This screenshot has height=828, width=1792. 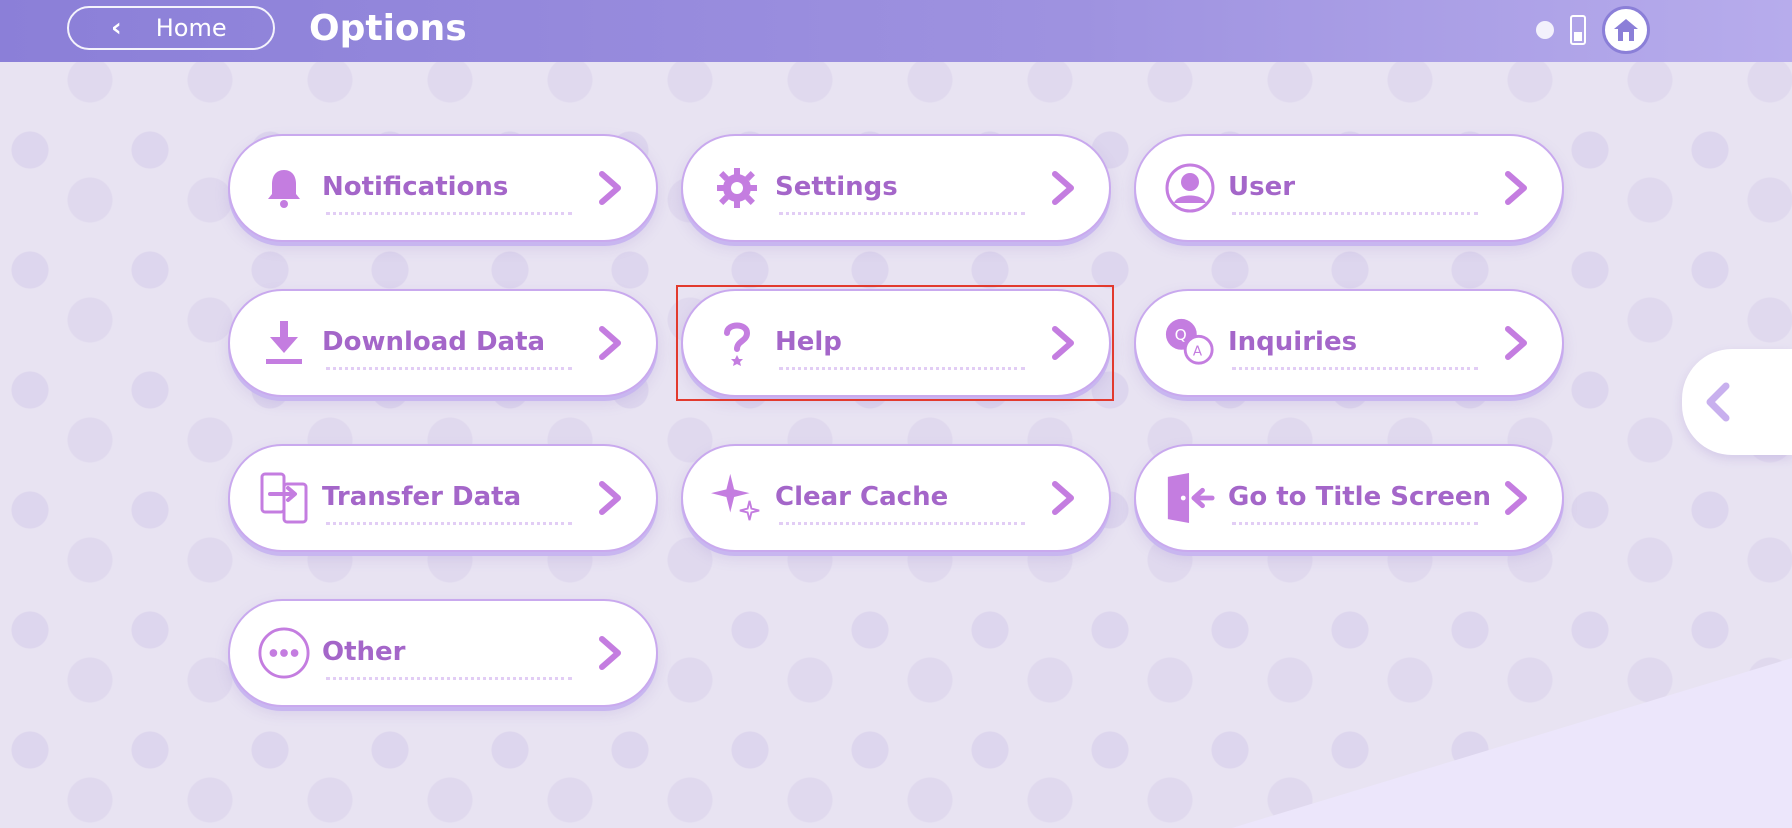 What do you see at coordinates (415, 187) in the screenshot?
I see `menu-label: Notifications` at bounding box center [415, 187].